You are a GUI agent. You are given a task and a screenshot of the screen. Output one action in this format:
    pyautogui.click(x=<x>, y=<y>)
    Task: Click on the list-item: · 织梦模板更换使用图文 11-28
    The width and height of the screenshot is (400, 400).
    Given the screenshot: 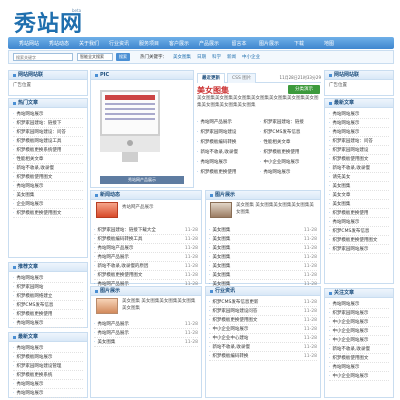 What is the action you would take?
    pyautogui.click(x=146, y=275)
    